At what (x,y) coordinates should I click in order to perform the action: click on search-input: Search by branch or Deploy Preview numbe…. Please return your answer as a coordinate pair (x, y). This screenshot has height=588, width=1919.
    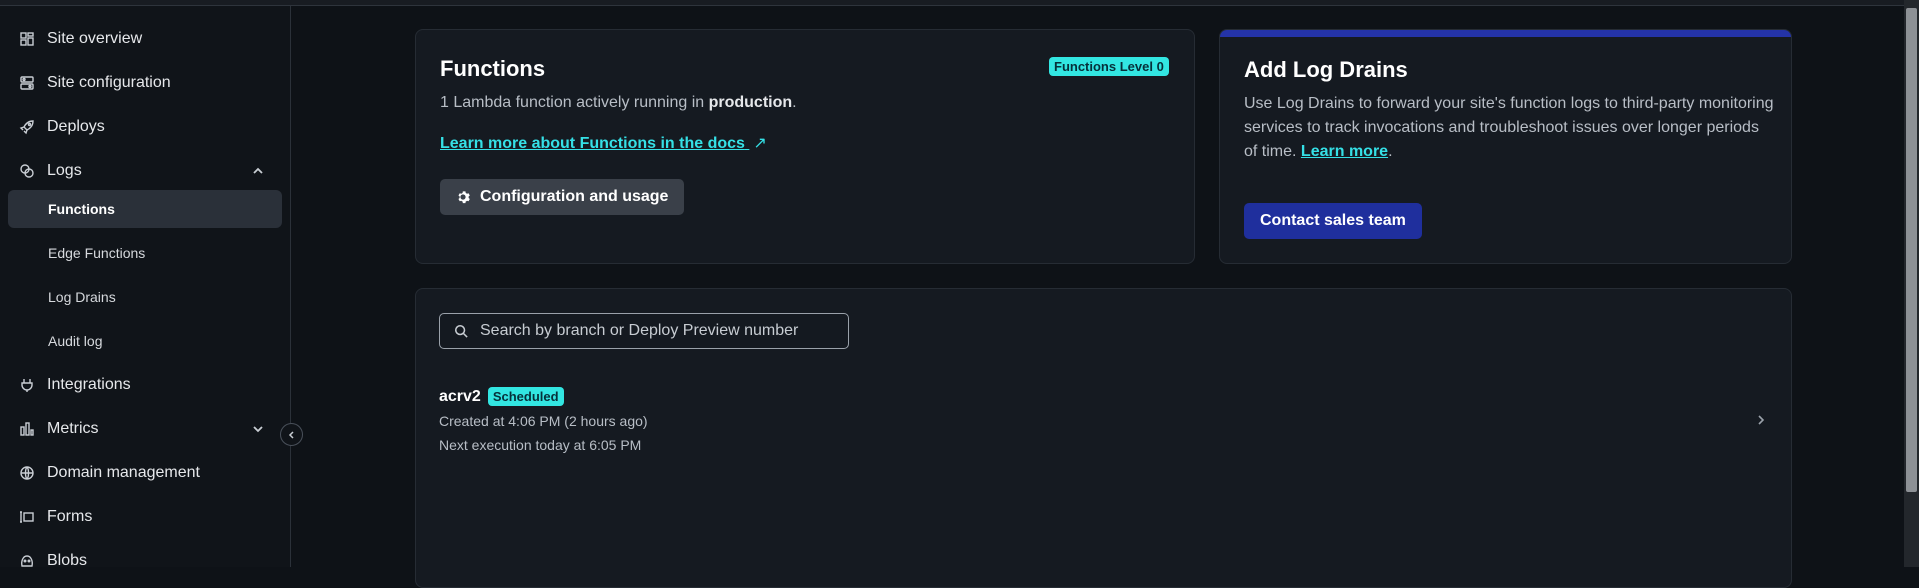
    Looking at the image, I should click on (644, 331).